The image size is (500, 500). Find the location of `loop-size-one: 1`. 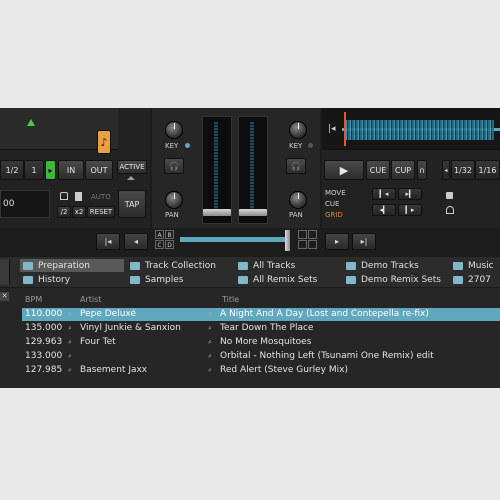

loop-size-one: 1 is located at coordinates (34, 170).